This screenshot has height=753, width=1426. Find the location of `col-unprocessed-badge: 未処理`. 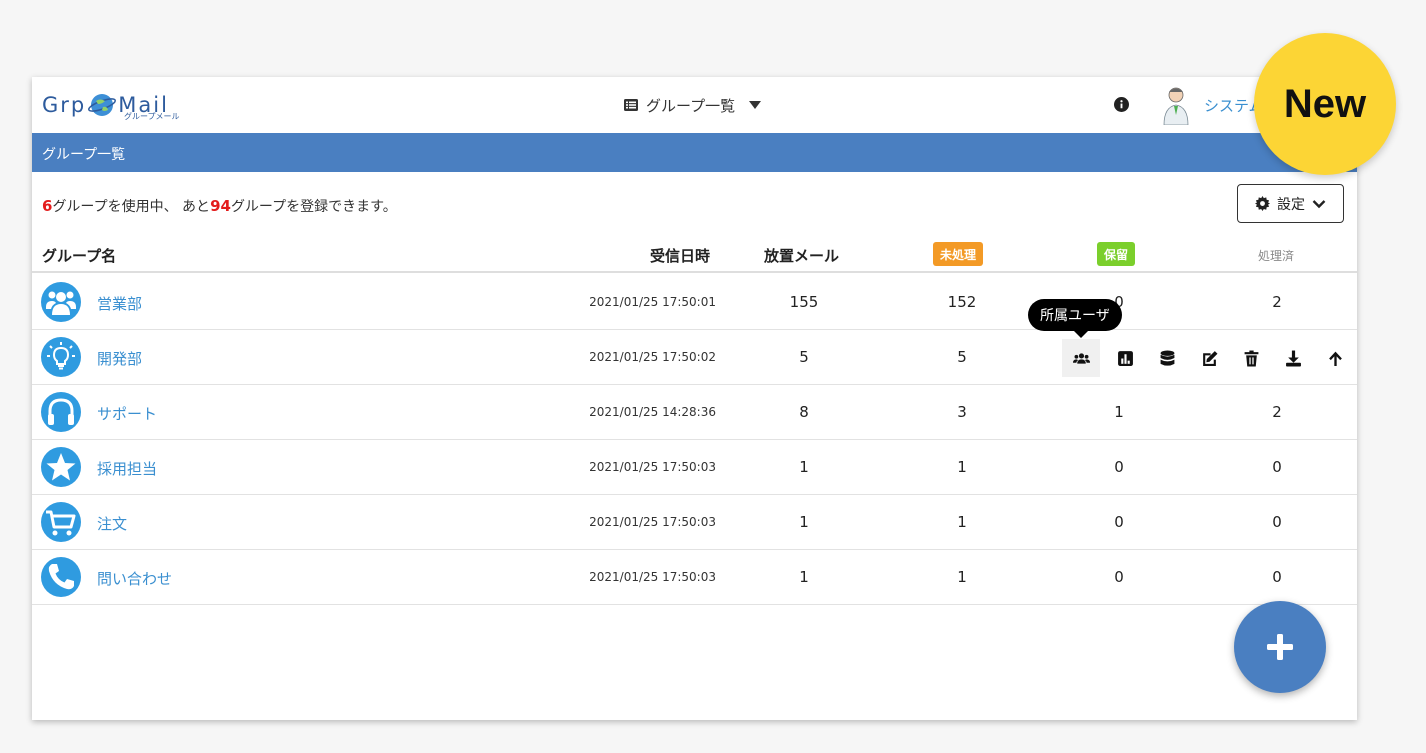

col-unprocessed-badge: 未処理 is located at coordinates (958, 254).